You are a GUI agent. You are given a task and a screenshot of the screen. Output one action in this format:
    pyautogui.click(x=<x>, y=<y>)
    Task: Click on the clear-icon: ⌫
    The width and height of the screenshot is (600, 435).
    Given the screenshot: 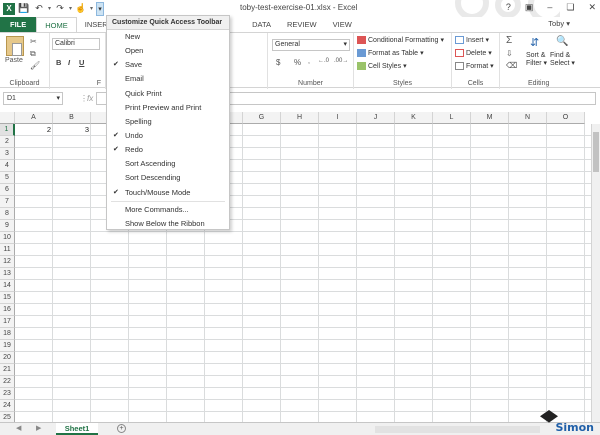 What is the action you would take?
    pyautogui.click(x=511, y=65)
    